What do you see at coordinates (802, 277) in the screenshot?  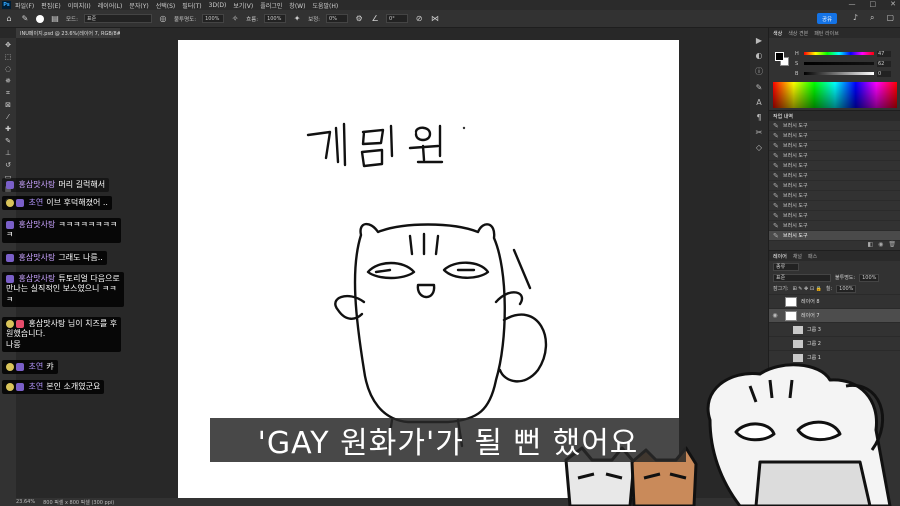 I see `blend-mode-select: 표준` at bounding box center [802, 277].